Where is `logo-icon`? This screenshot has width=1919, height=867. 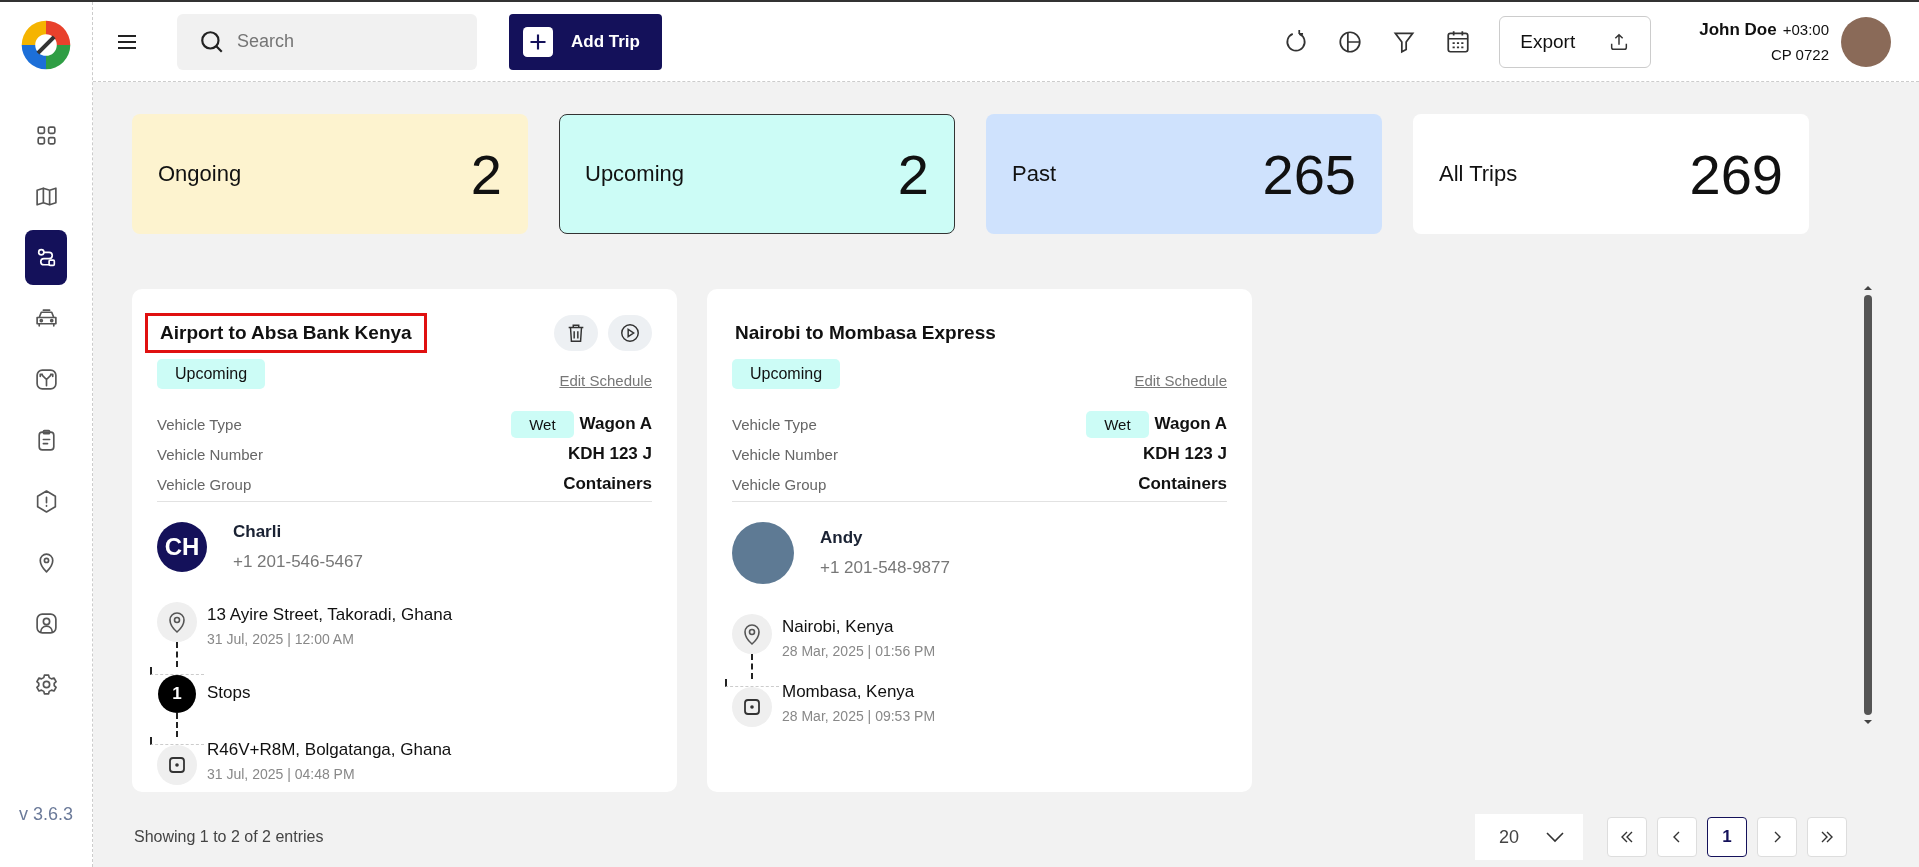 logo-icon is located at coordinates (46, 45).